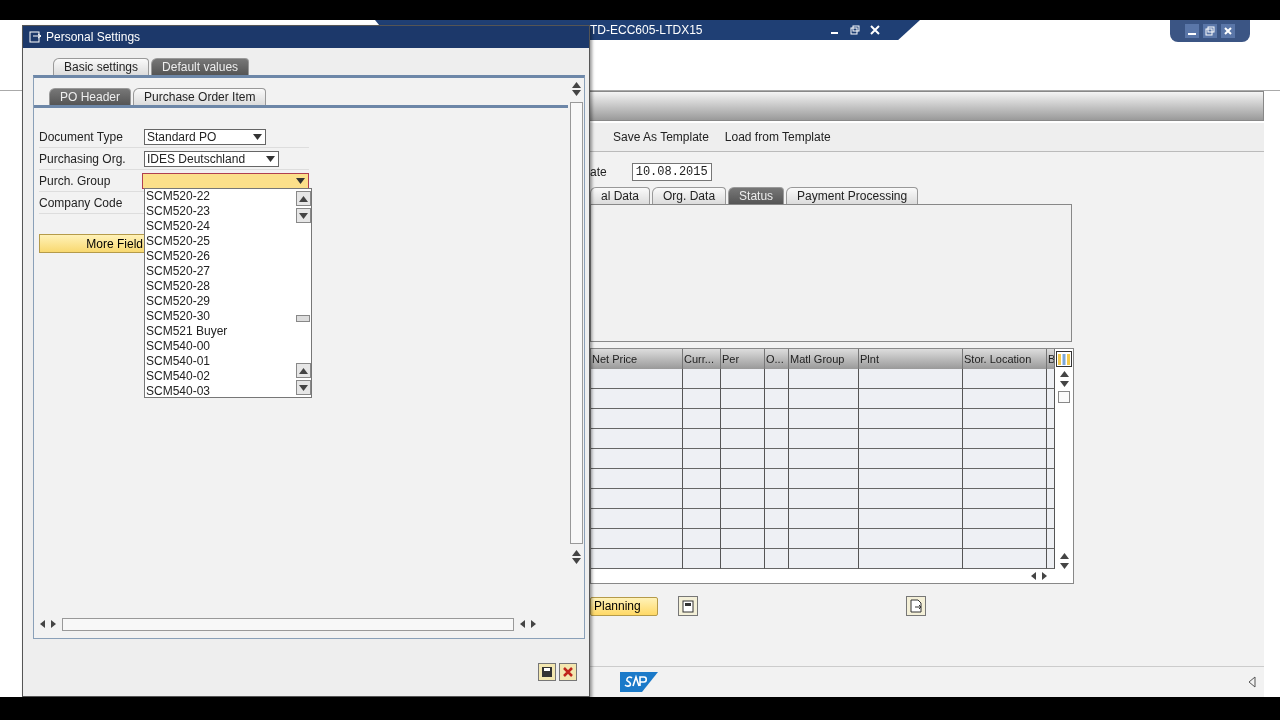 The width and height of the screenshot is (1280, 720). I want to click on list-item: SCM520-22, so click(220, 196).